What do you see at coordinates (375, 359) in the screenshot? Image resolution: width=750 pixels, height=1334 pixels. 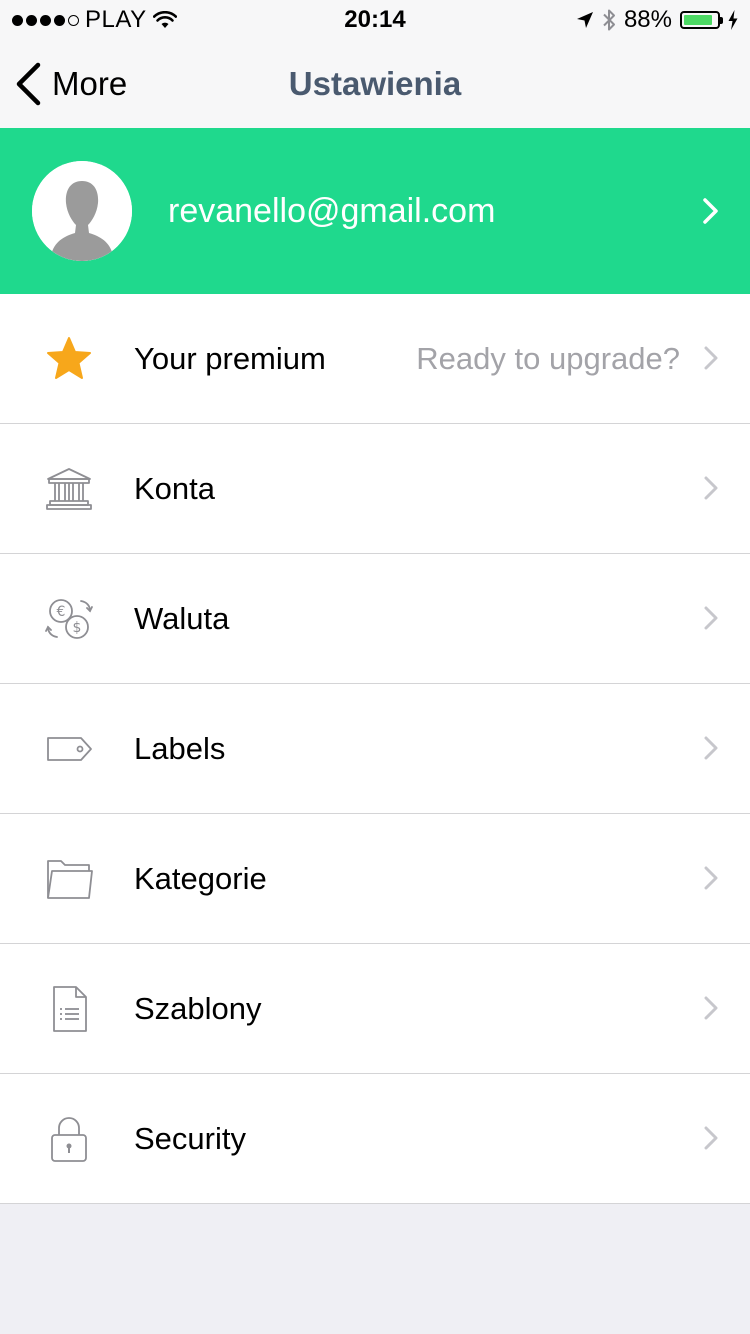 I see `settings-row-premium: Your premium Ready to upgrade?` at bounding box center [375, 359].